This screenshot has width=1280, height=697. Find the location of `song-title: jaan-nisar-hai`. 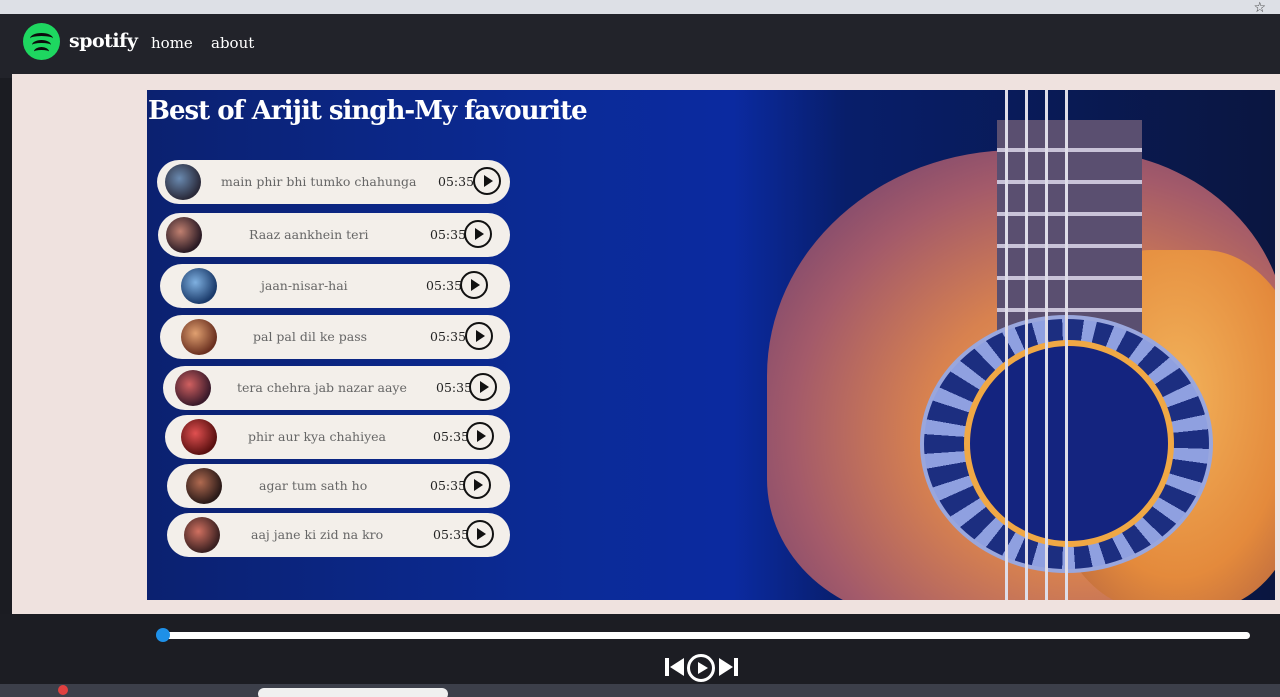

song-title: jaan-nisar-hai is located at coordinates (304, 285).